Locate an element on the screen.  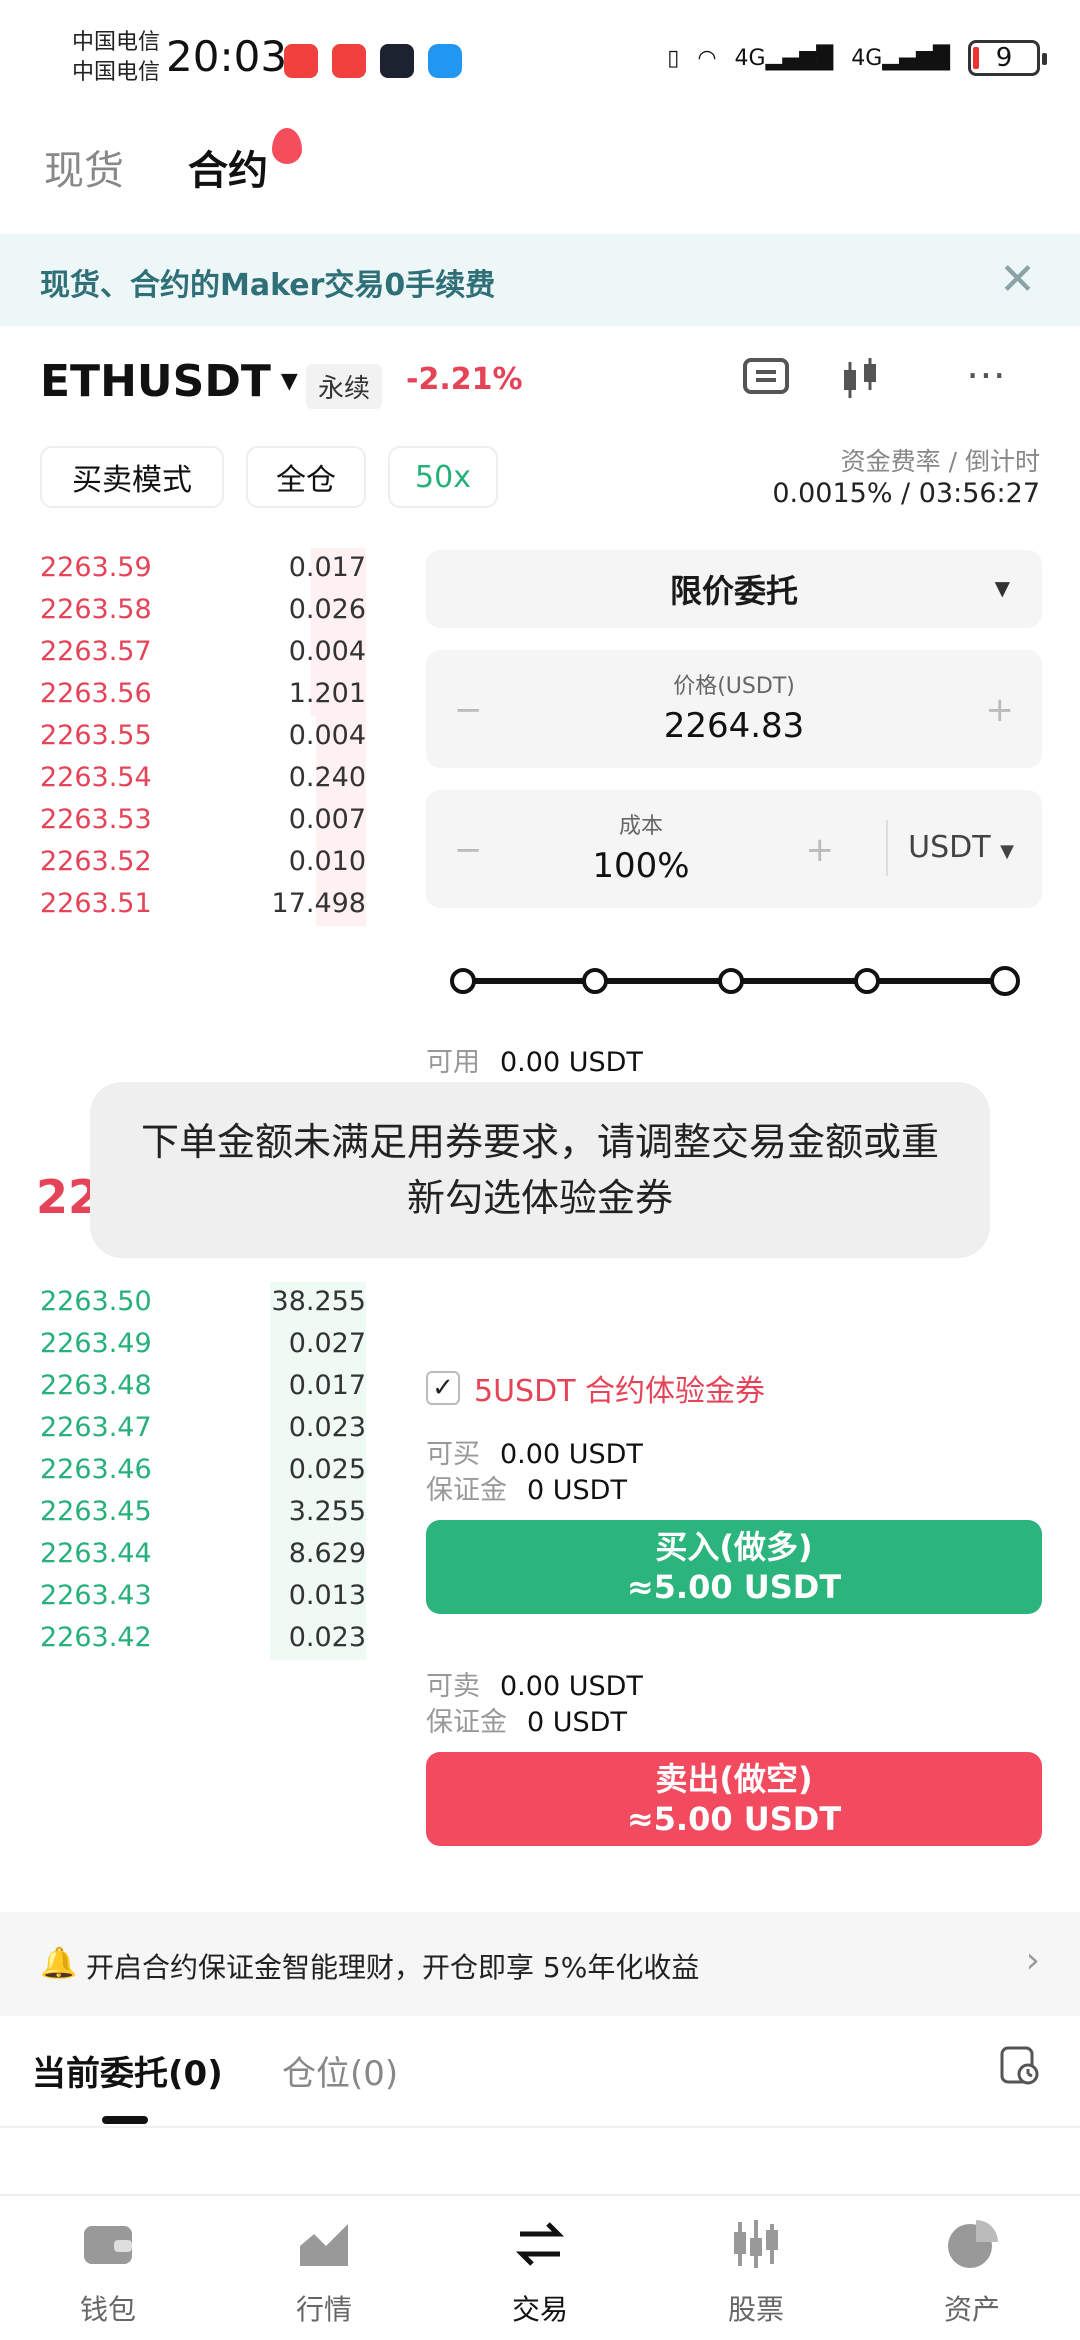
ask-row: 2263.51 17.498 is located at coordinates (185, 905).